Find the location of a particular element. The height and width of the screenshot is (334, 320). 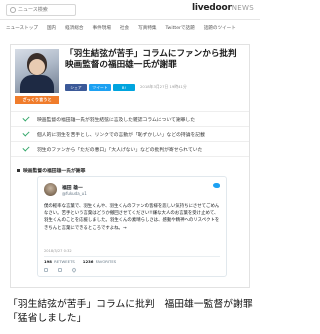

like-stat: 1236 FAVORITES is located at coordinates (101, 261).